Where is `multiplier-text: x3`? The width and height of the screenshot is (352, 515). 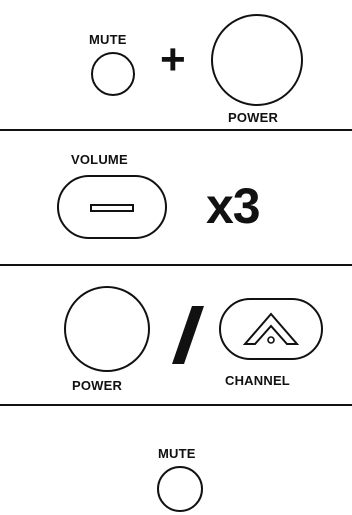 multiplier-text: x3 is located at coordinates (233, 206).